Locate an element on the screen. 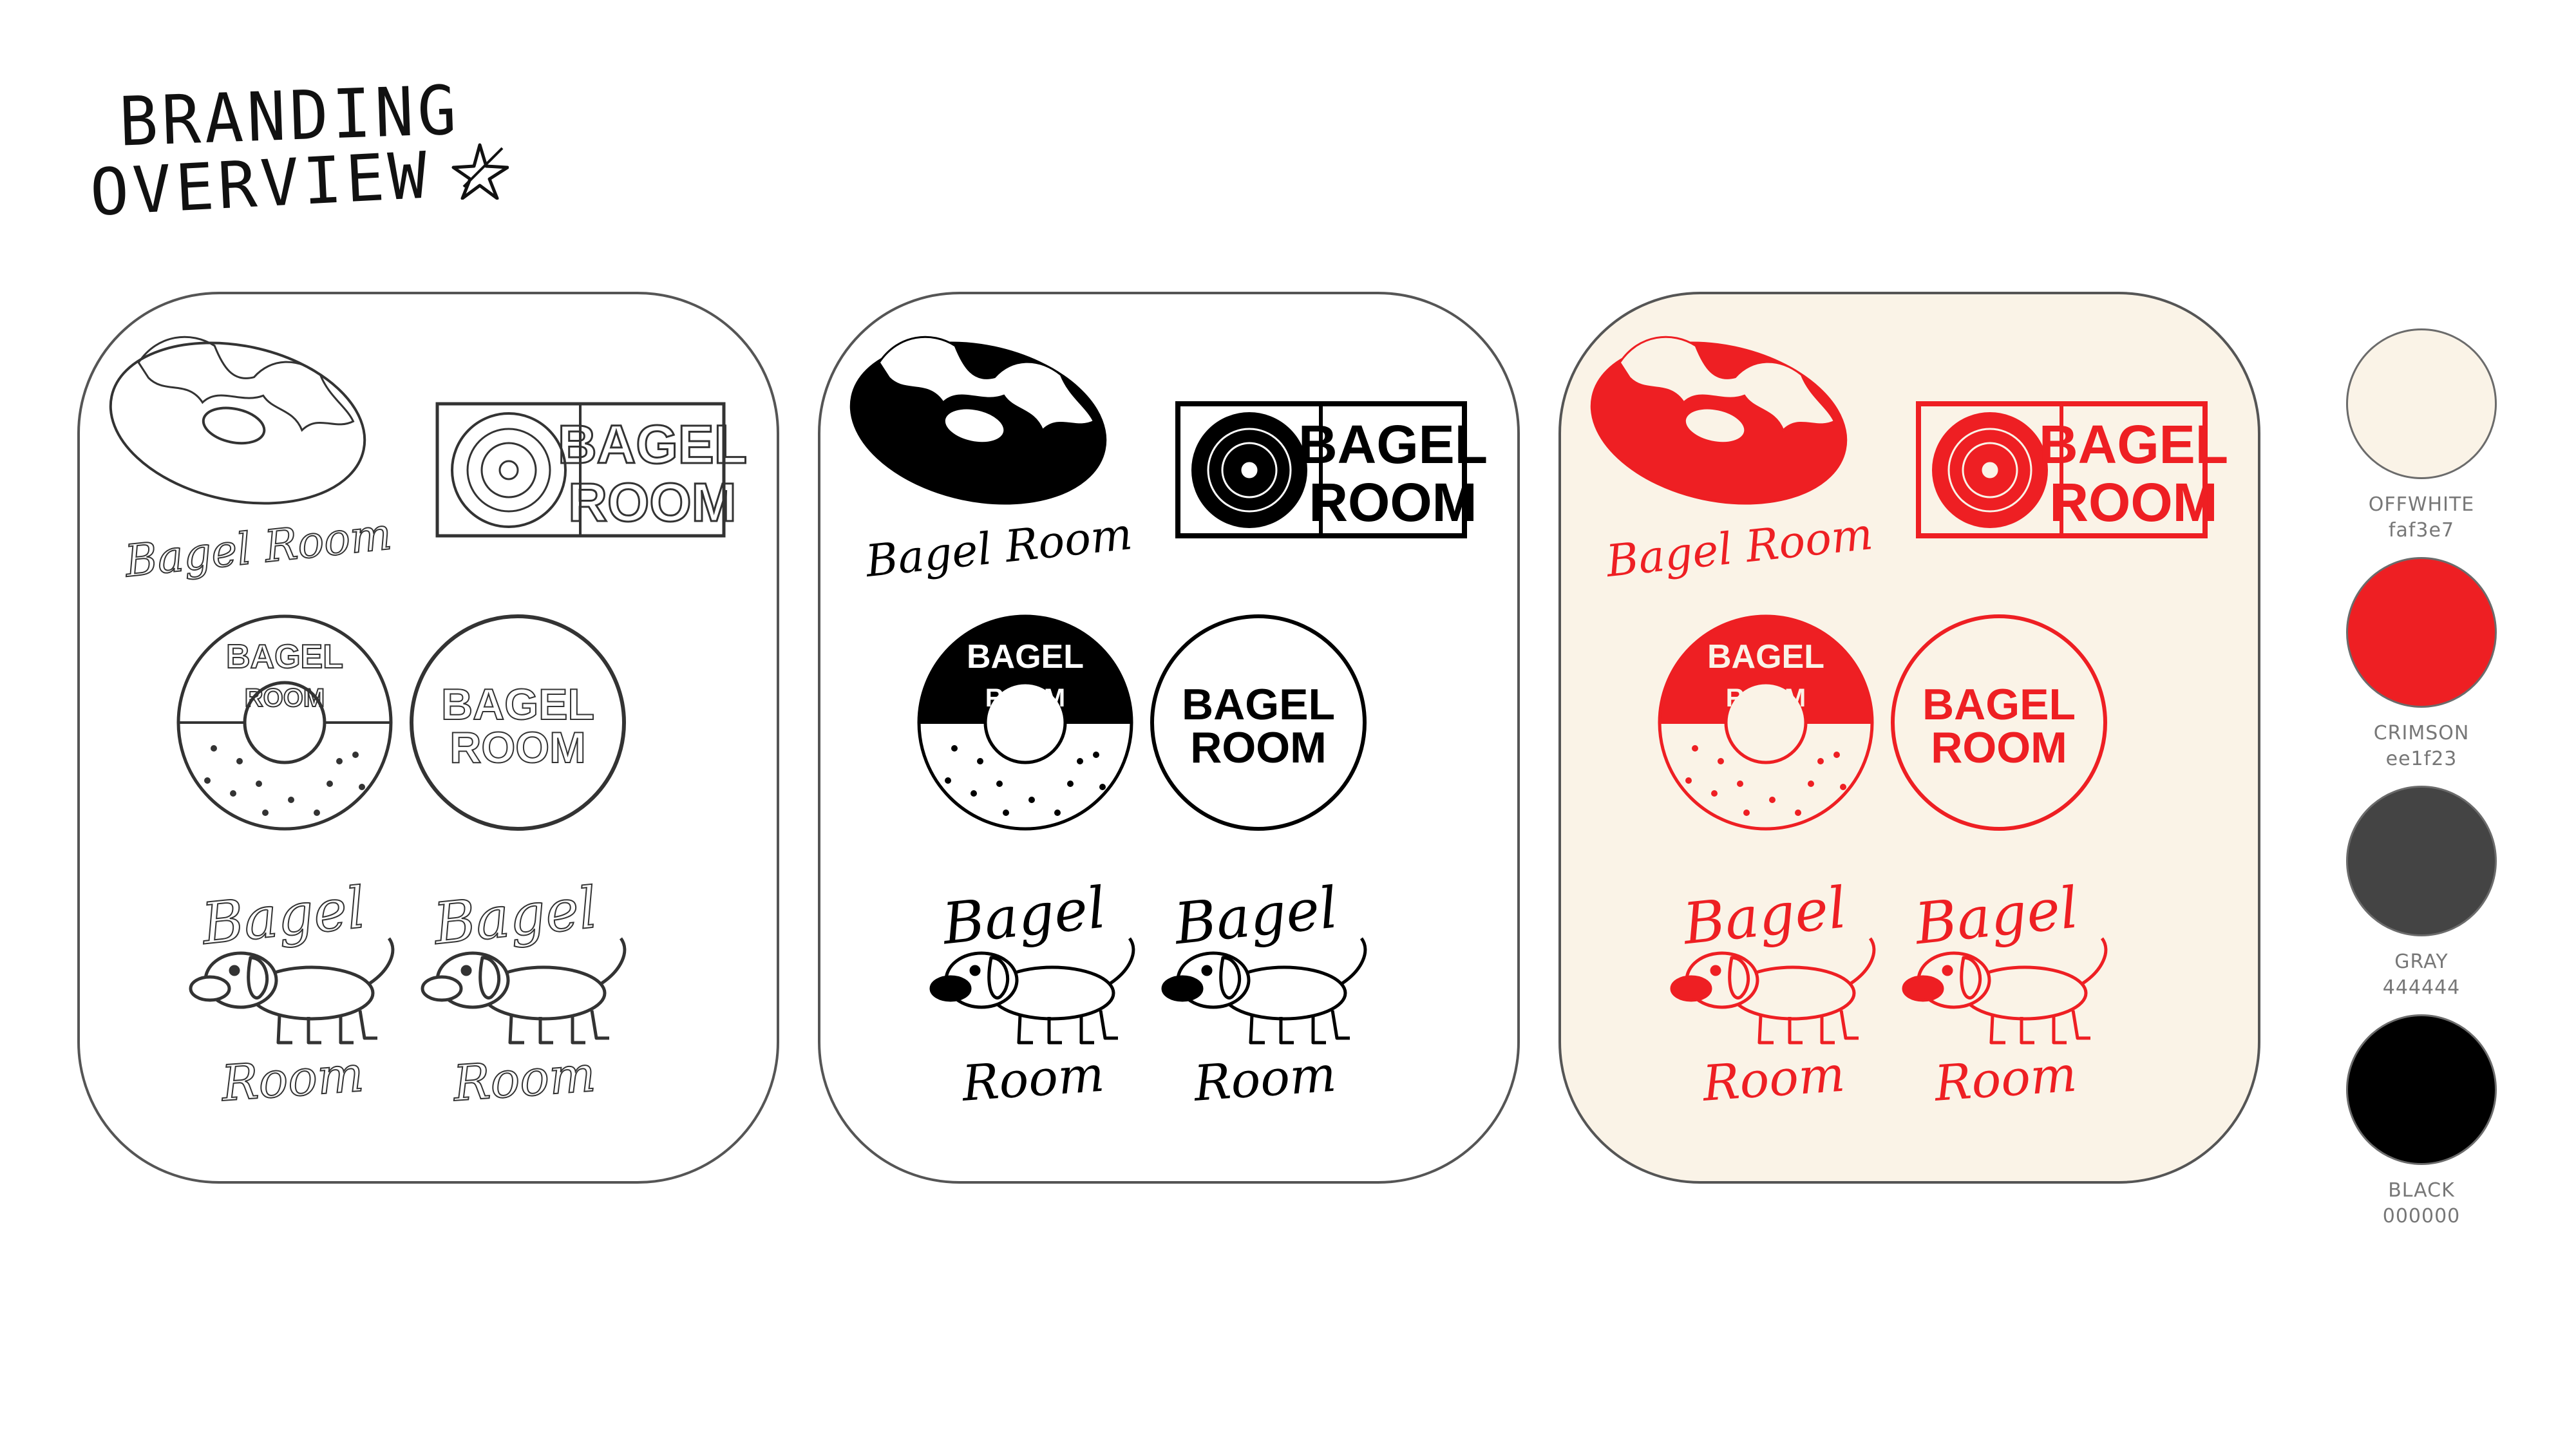 Image resolution: width=2576 pixels, height=1449 pixels. swatch-gray: GRAY 444444 is located at coordinates (2421, 893).